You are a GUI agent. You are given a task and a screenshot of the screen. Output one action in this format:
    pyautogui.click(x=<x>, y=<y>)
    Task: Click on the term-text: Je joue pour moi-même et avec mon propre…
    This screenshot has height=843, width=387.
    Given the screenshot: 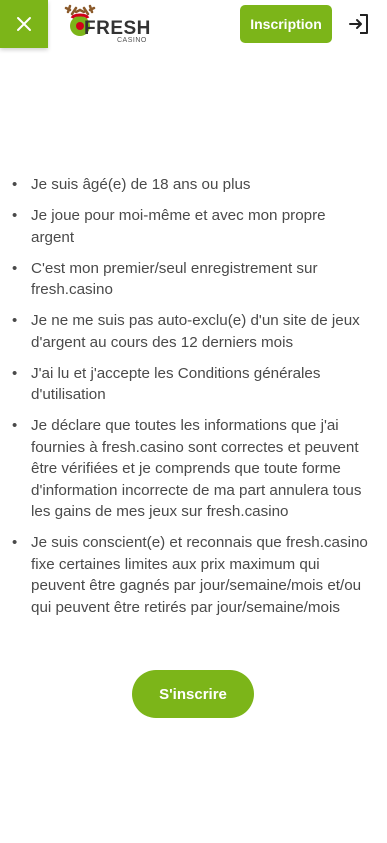 What is the action you would take?
    pyautogui.click(x=178, y=226)
    